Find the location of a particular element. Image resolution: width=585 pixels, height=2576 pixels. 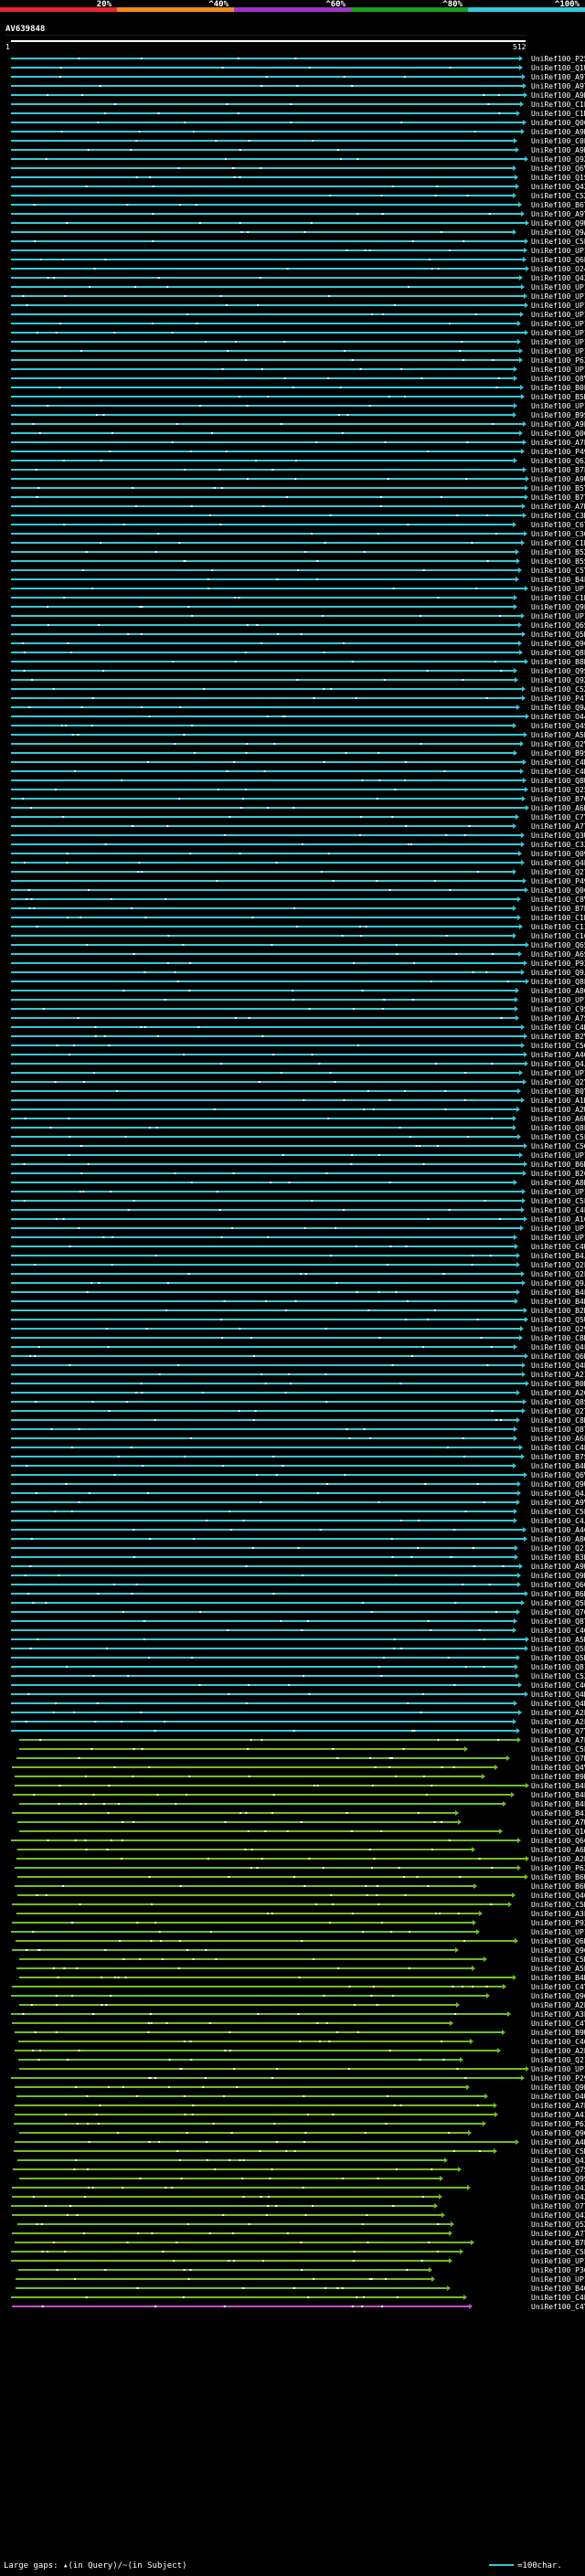

hit-row: UniRef100_C4L8K2 is located at coordinates (298, 1210).